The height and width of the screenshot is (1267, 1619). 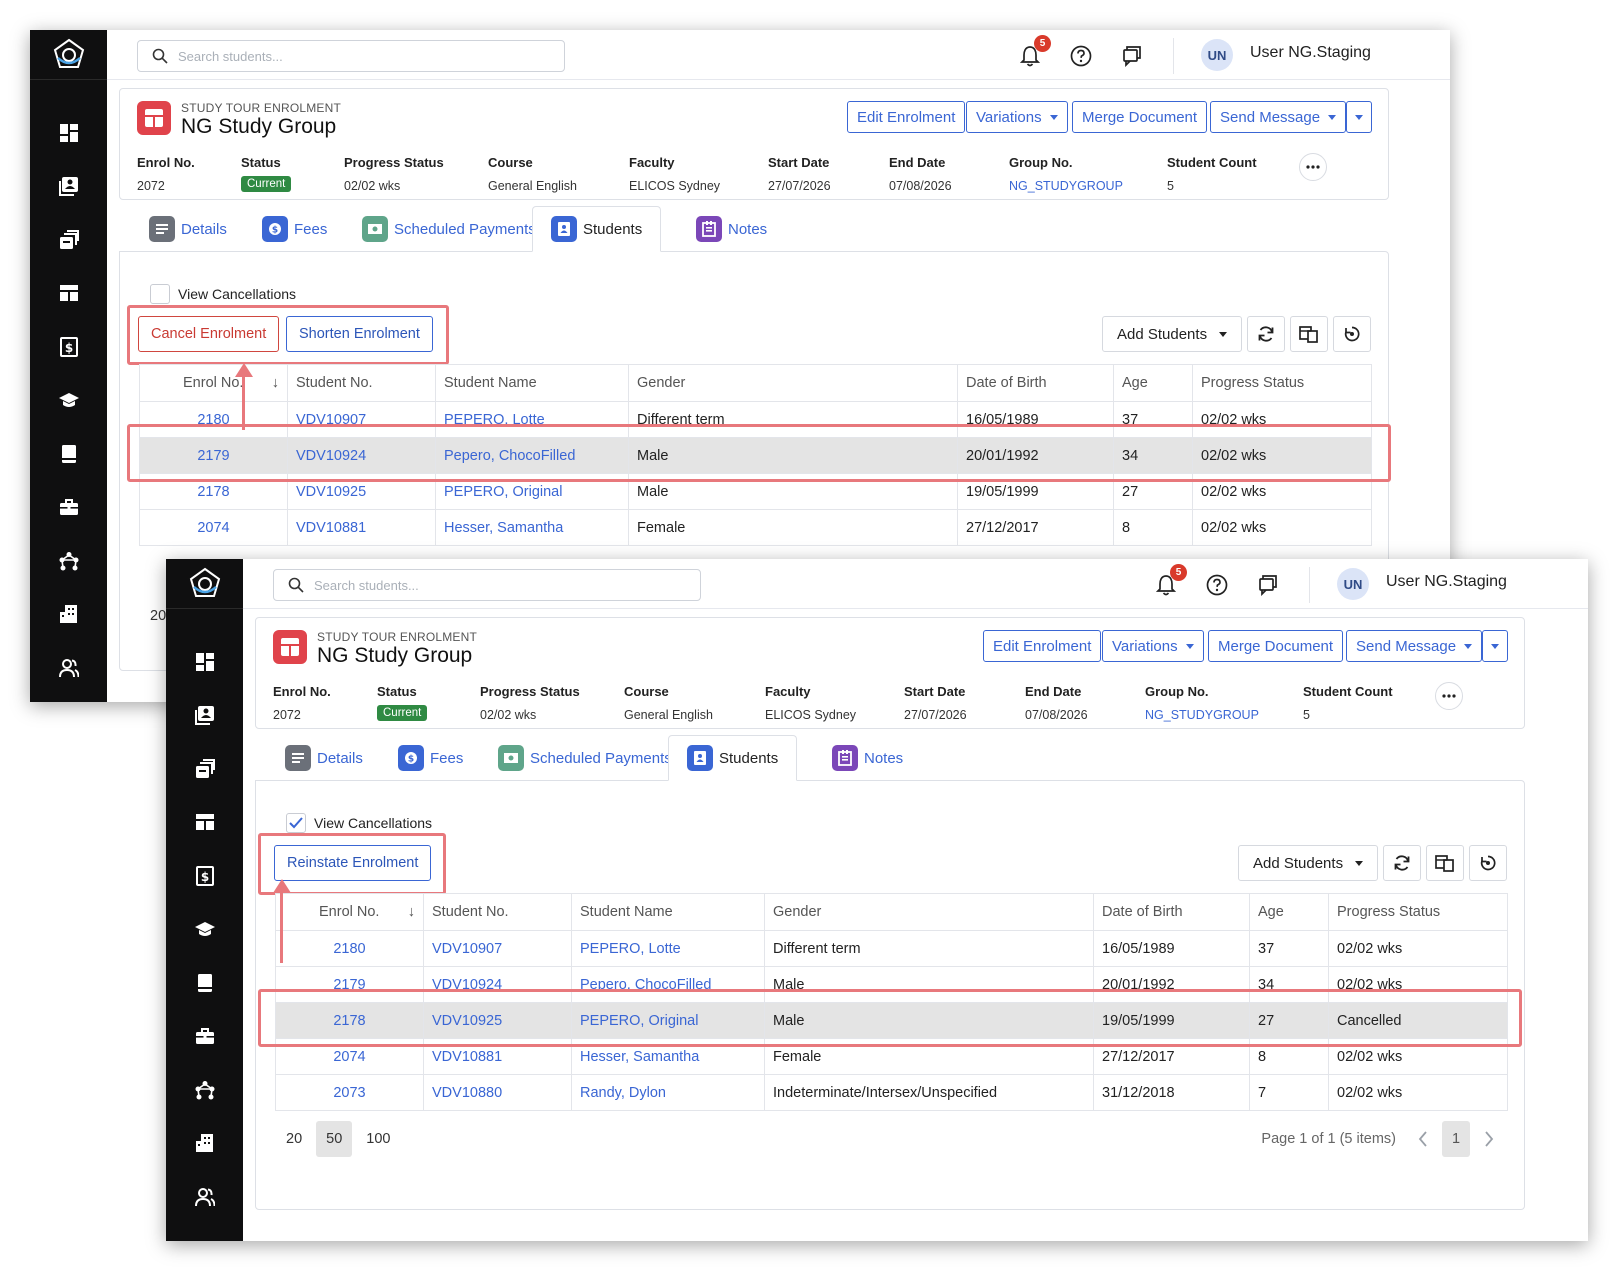 I want to click on table-cell: 2179, so click(x=213, y=455).